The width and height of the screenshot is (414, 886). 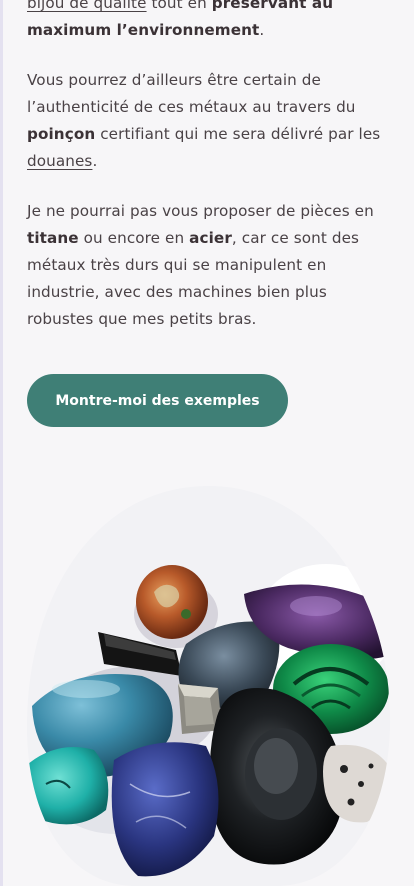 I want to click on link-bijou-qualite: bijou de qualité, so click(x=87, y=6).